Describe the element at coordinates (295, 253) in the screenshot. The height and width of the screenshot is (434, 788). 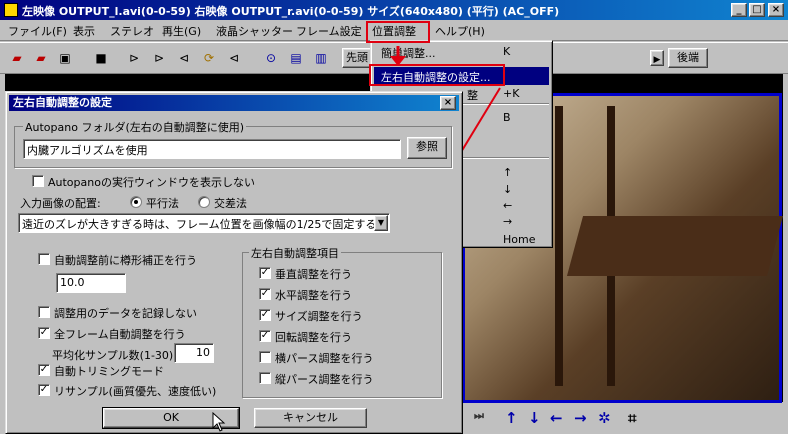
I see `adjust-items-group-label: 左右自動調整項目` at that location.